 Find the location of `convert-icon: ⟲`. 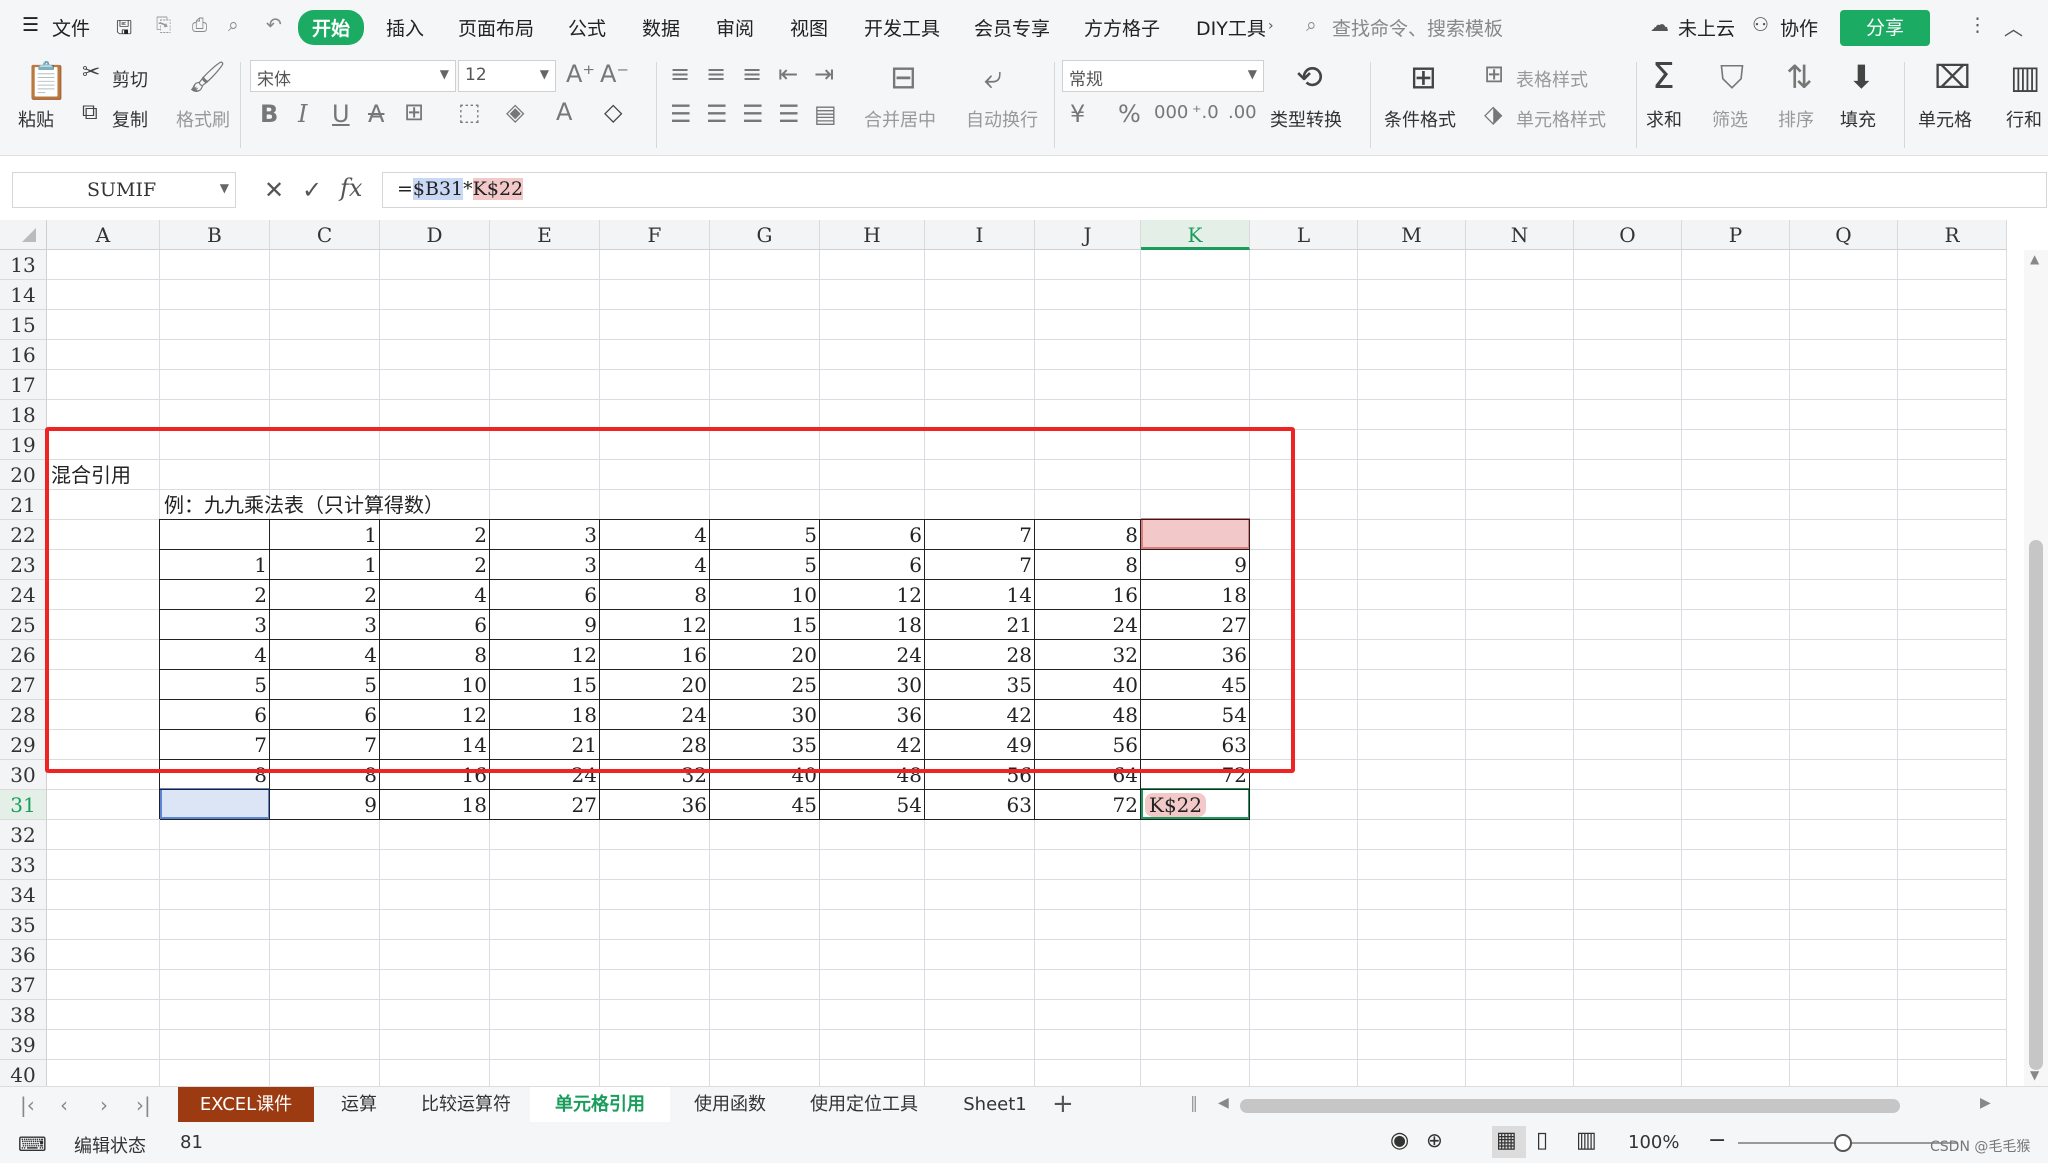

convert-icon: ⟲ is located at coordinates (1309, 77).